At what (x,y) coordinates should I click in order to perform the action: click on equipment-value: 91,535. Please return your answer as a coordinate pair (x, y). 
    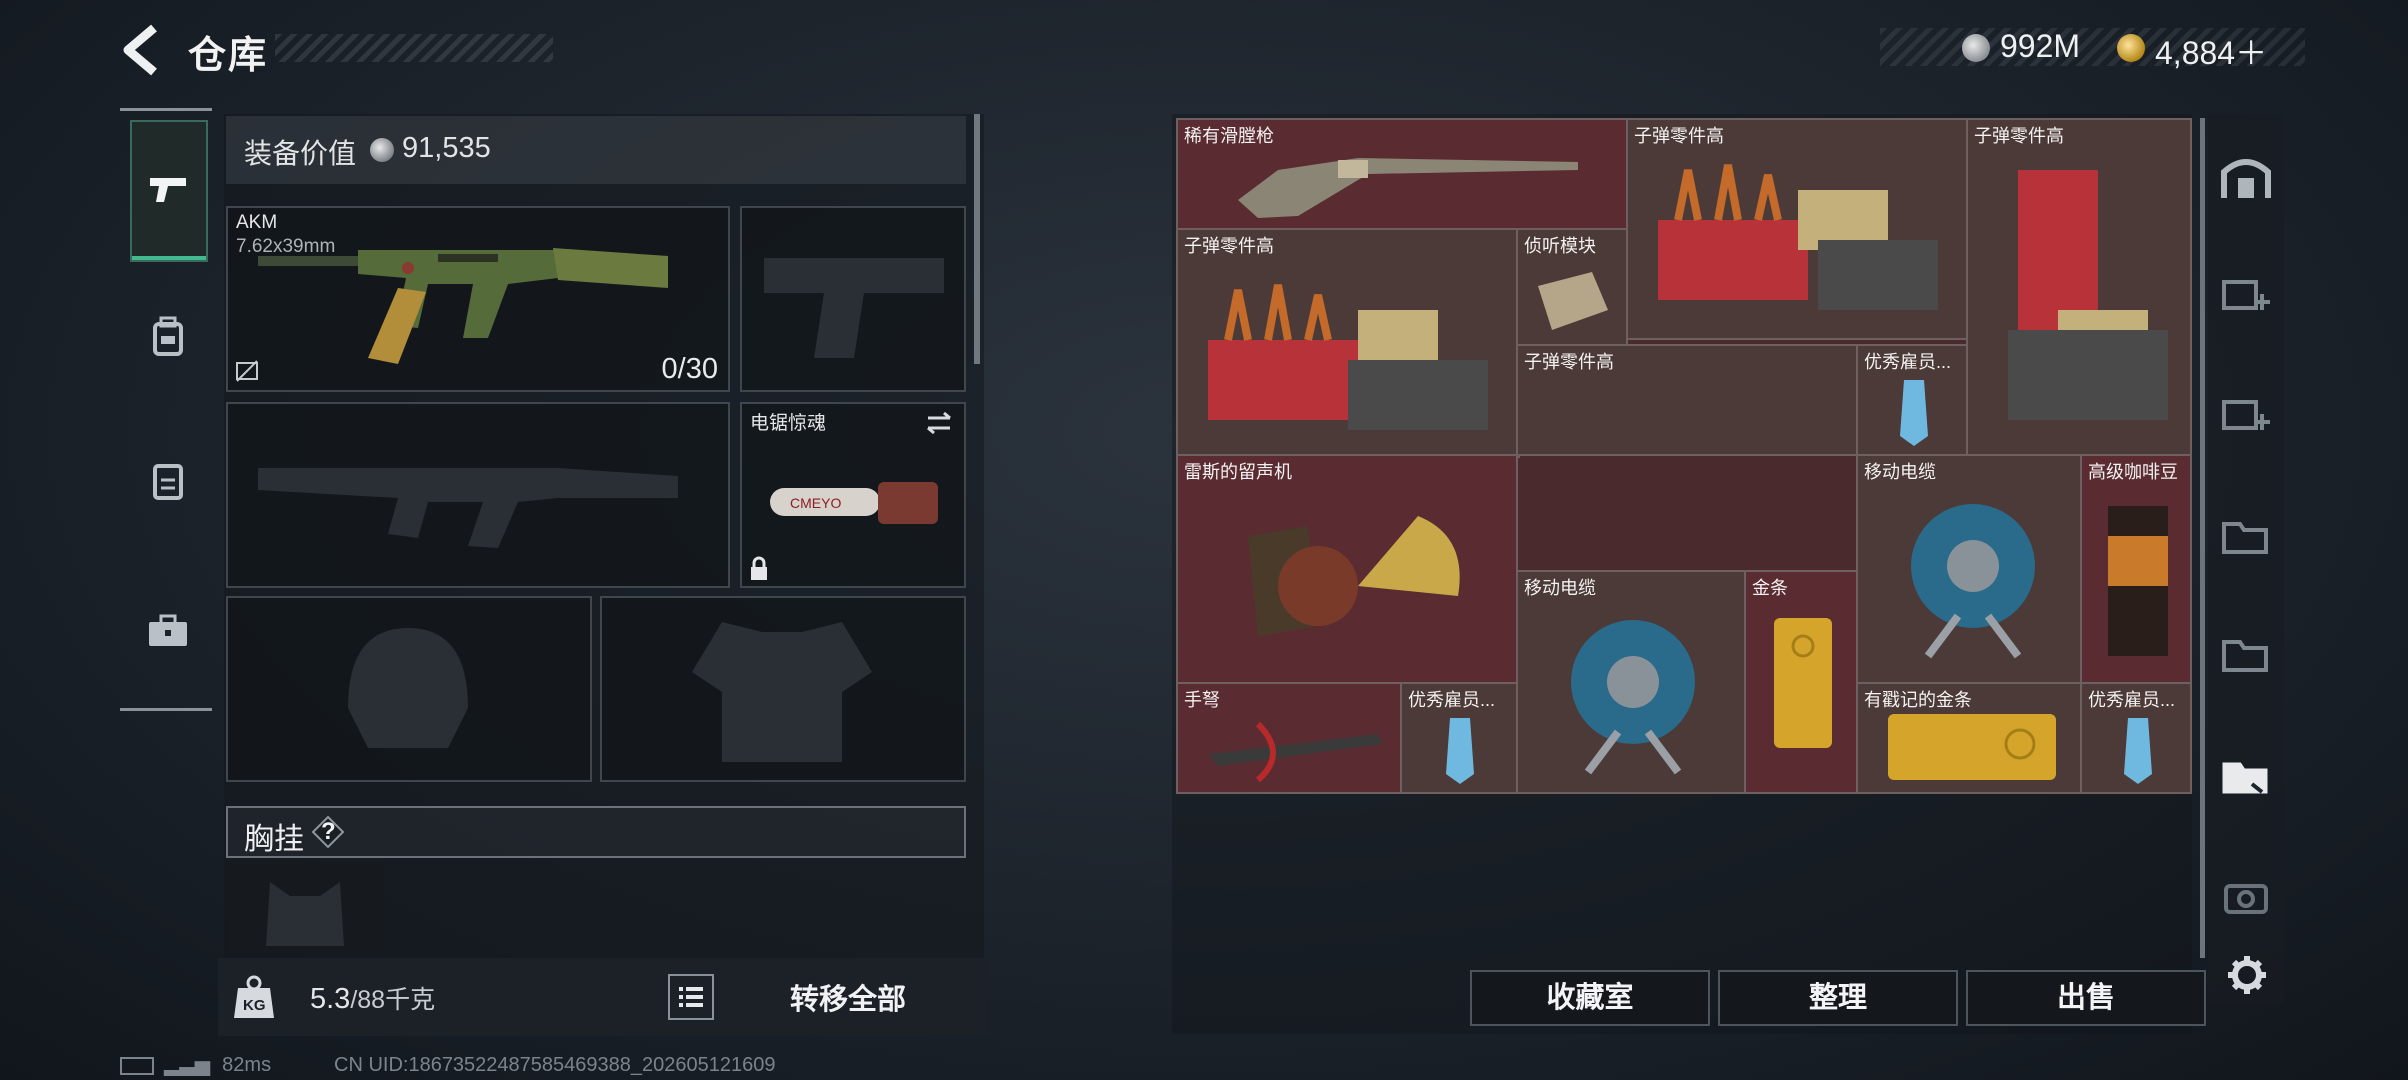
    Looking at the image, I should click on (446, 148).